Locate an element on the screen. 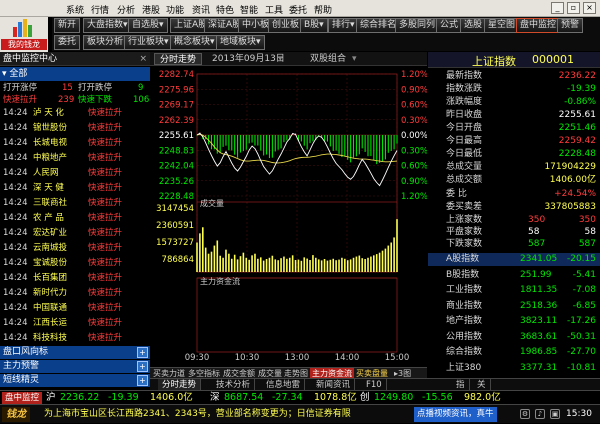 The image size is (600, 424). stat-label: 今日最低 is located at coordinates (464, 154).